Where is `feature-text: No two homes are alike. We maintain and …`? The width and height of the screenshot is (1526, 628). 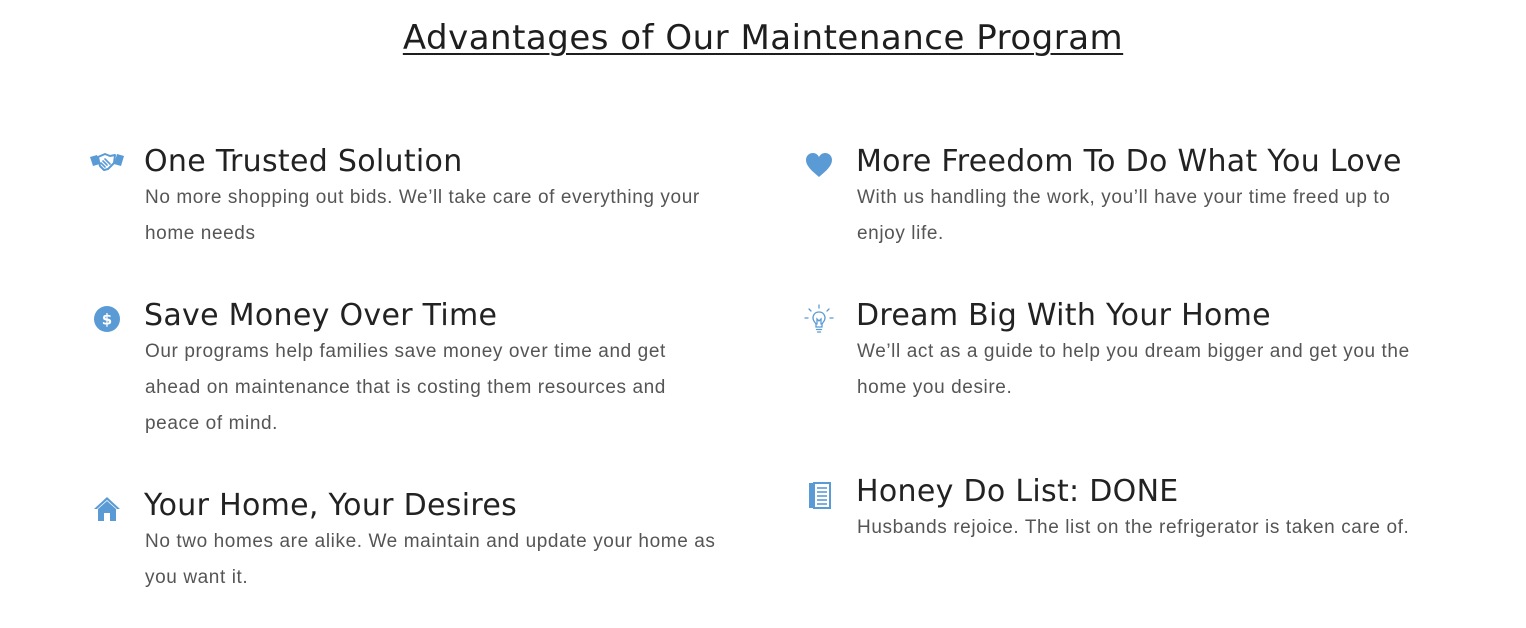 feature-text: No two homes are alike. We maintain and … is located at coordinates (430, 559).